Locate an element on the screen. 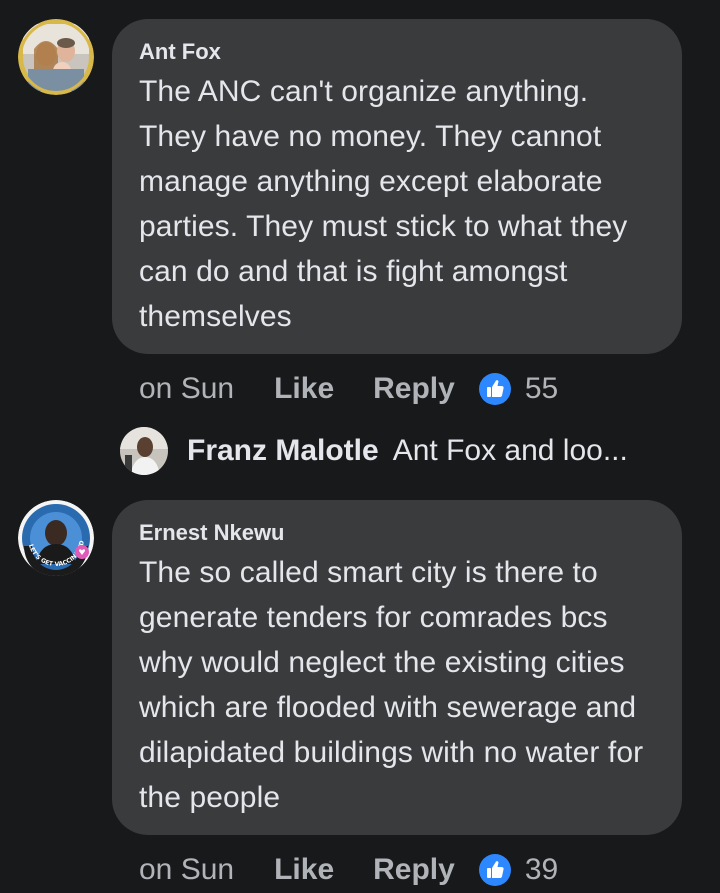  reaction-count: 39 is located at coordinates (541, 870).